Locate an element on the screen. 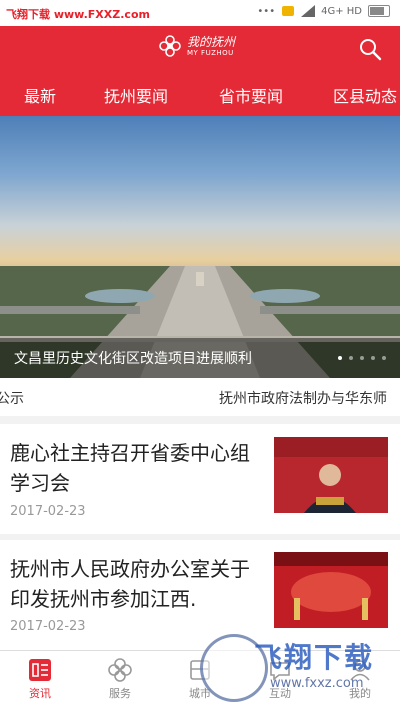  banner-caption-text: 文昌里历史文化街区改造项目进展顺利 is located at coordinates (133, 359).